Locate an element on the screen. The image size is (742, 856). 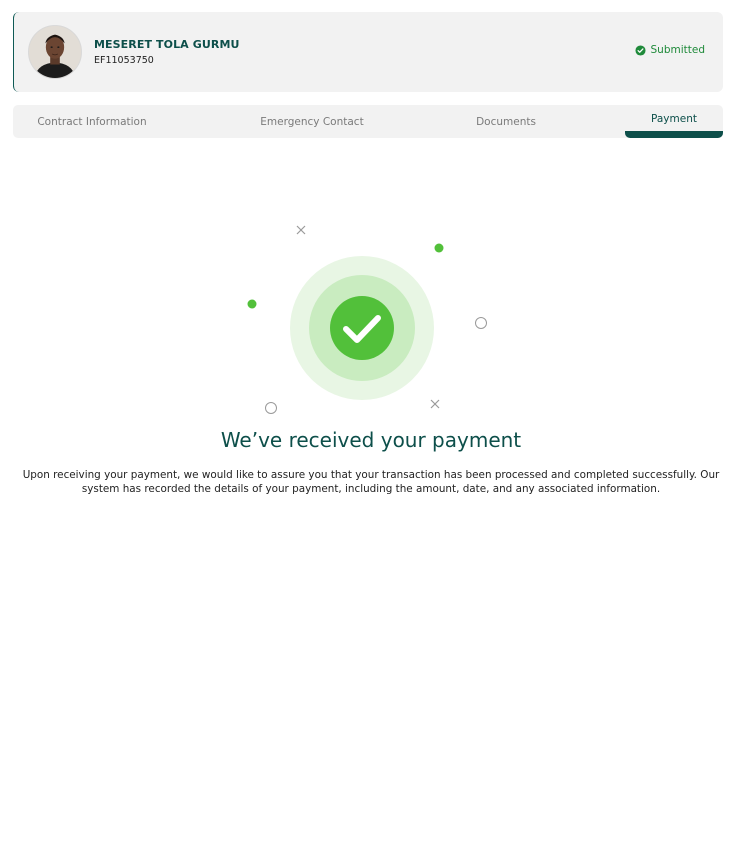
tab-contract-information: Contract Information is located at coordinates (92, 121).